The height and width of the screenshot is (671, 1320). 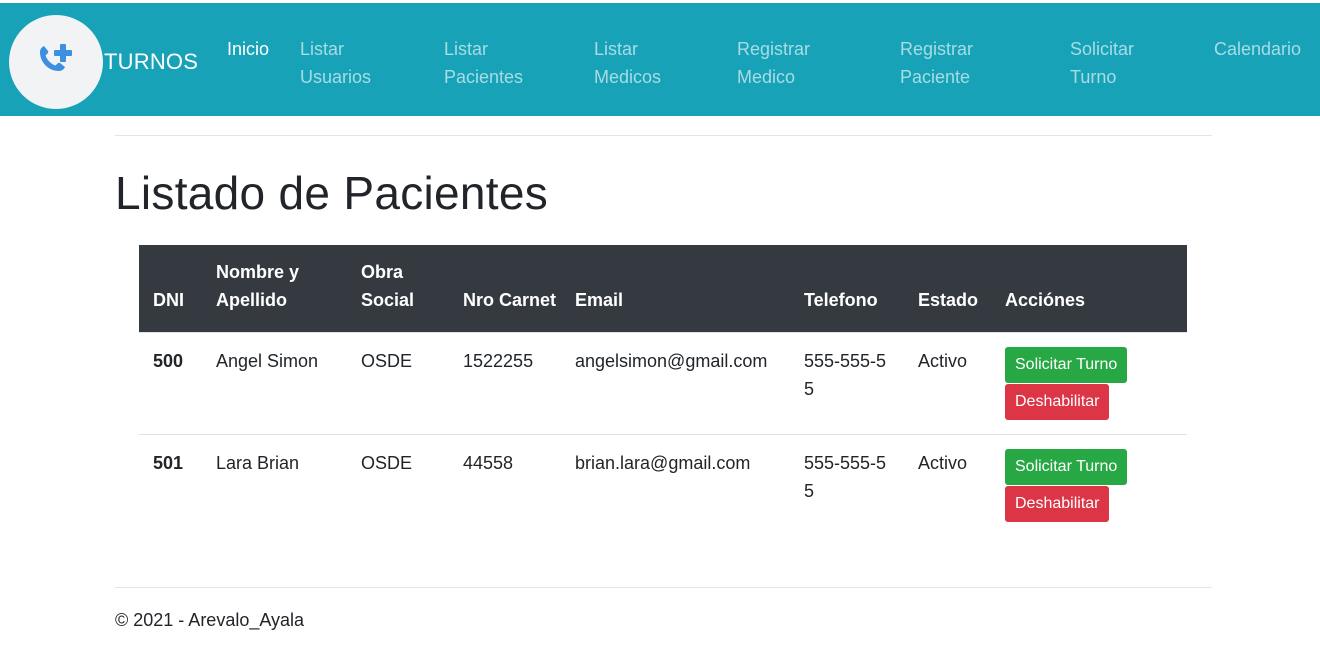 I want to click on phone-plus-icon, so click(x=56, y=57).